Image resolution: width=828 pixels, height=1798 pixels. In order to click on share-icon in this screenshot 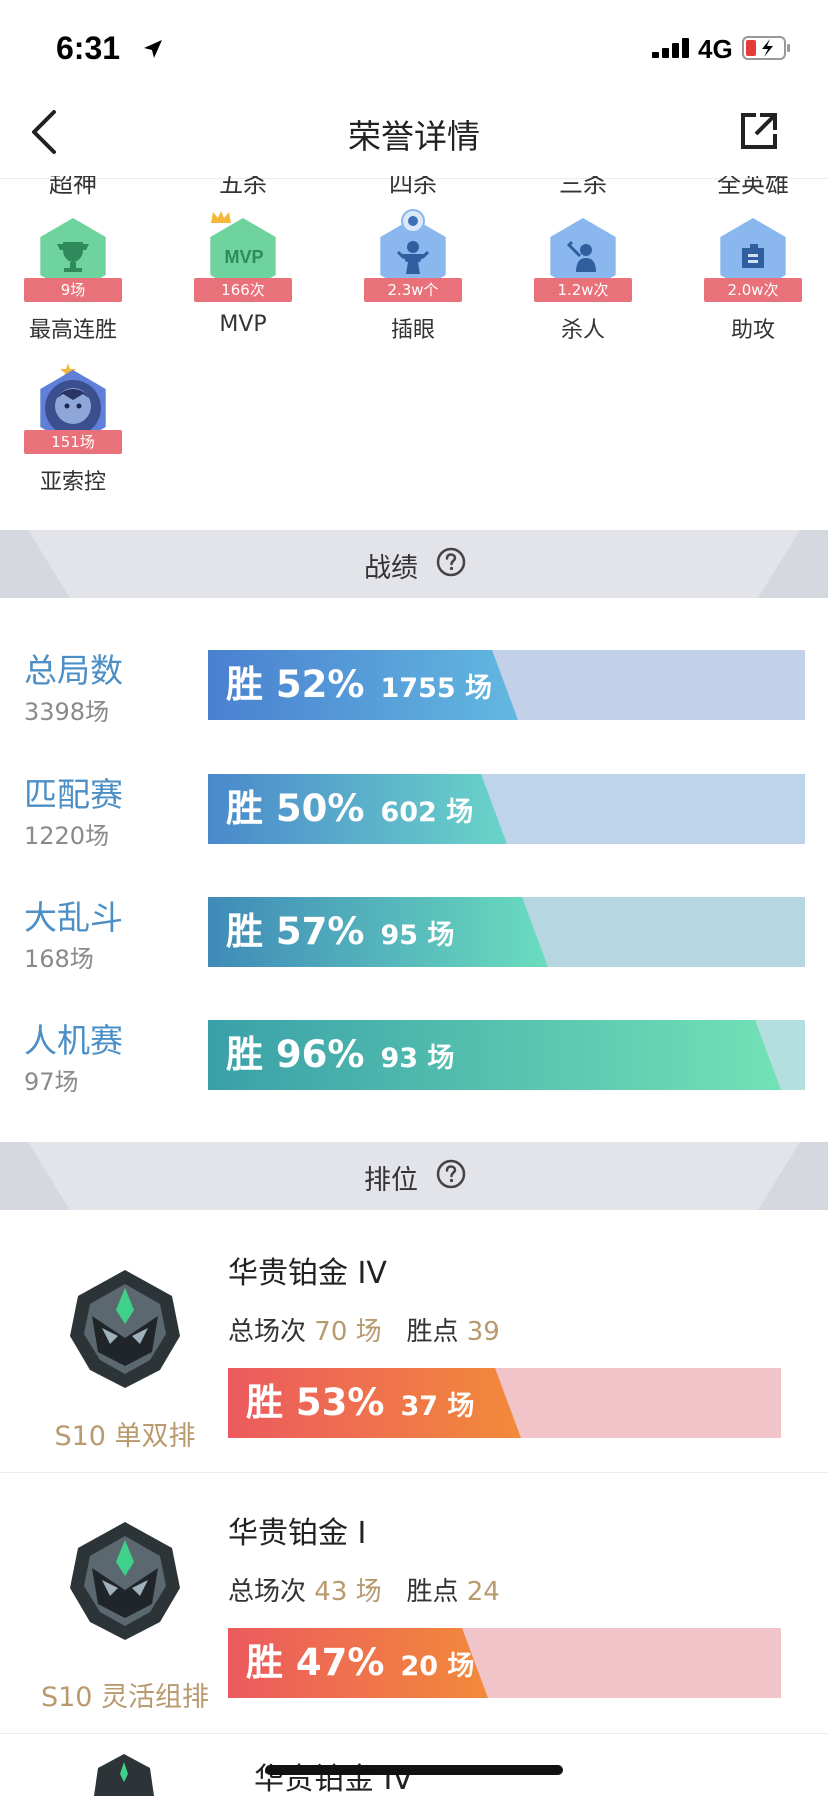, I will do `click(759, 131)`.